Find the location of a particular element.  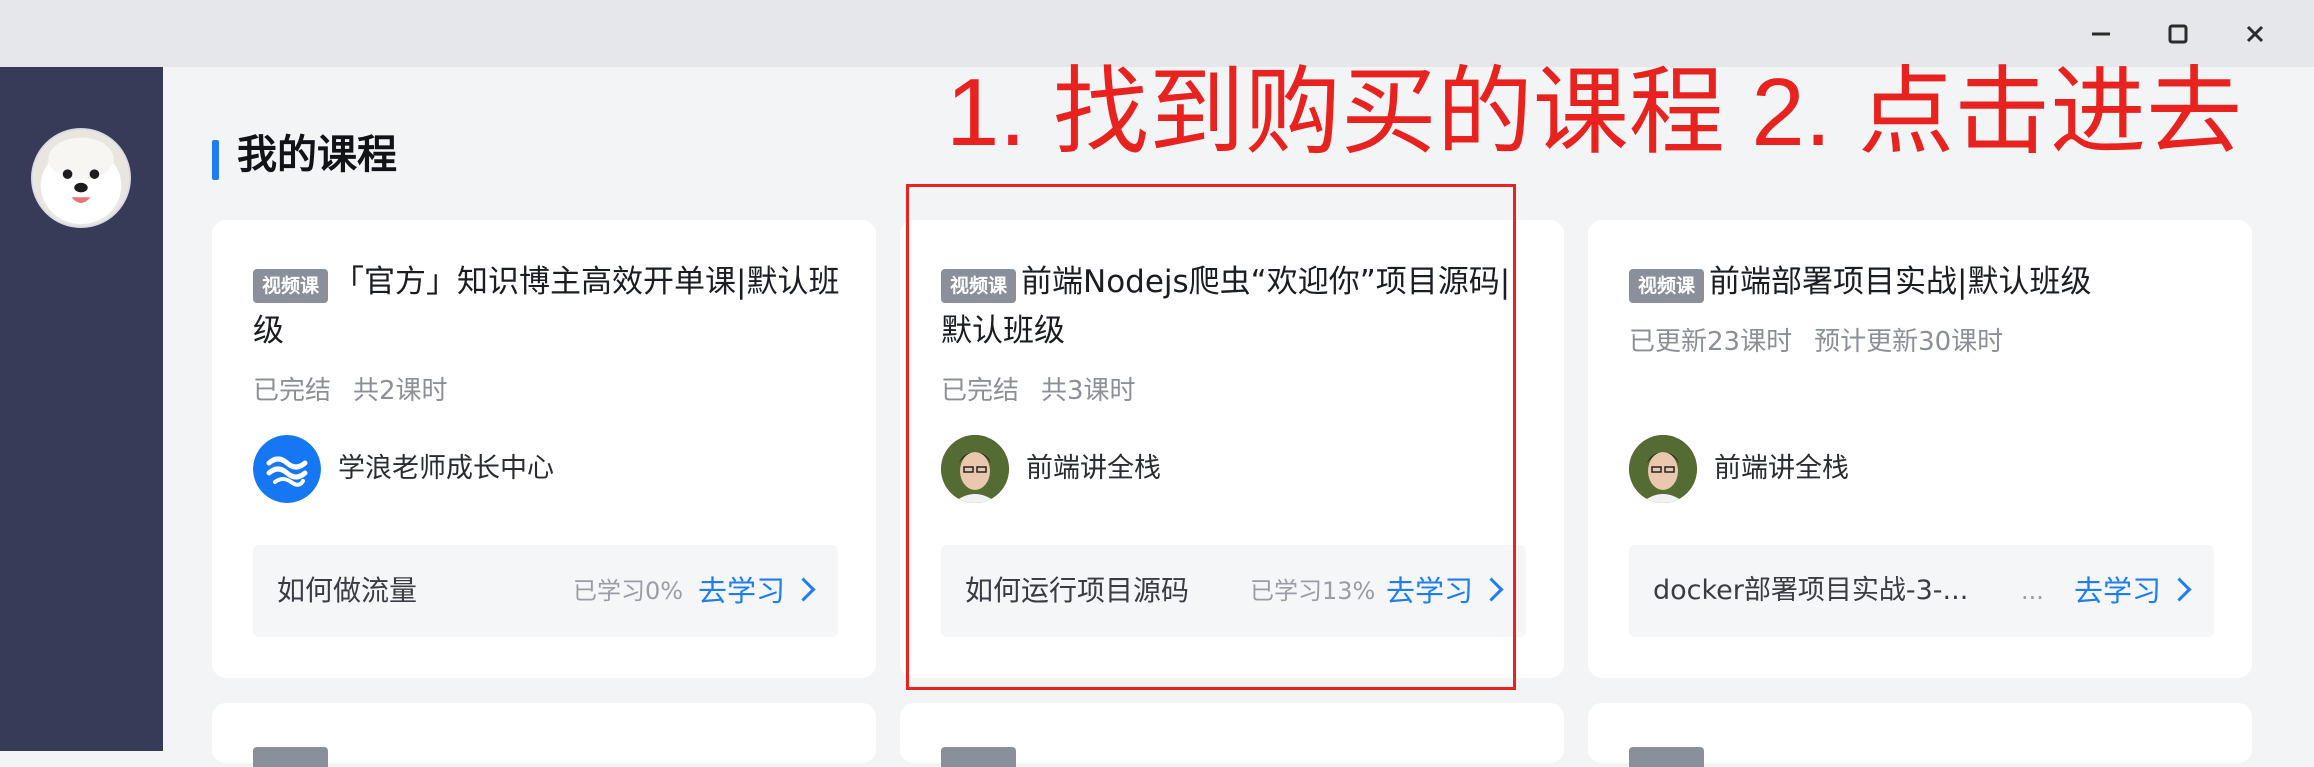

xuelang-logo-icon is located at coordinates (287, 469).